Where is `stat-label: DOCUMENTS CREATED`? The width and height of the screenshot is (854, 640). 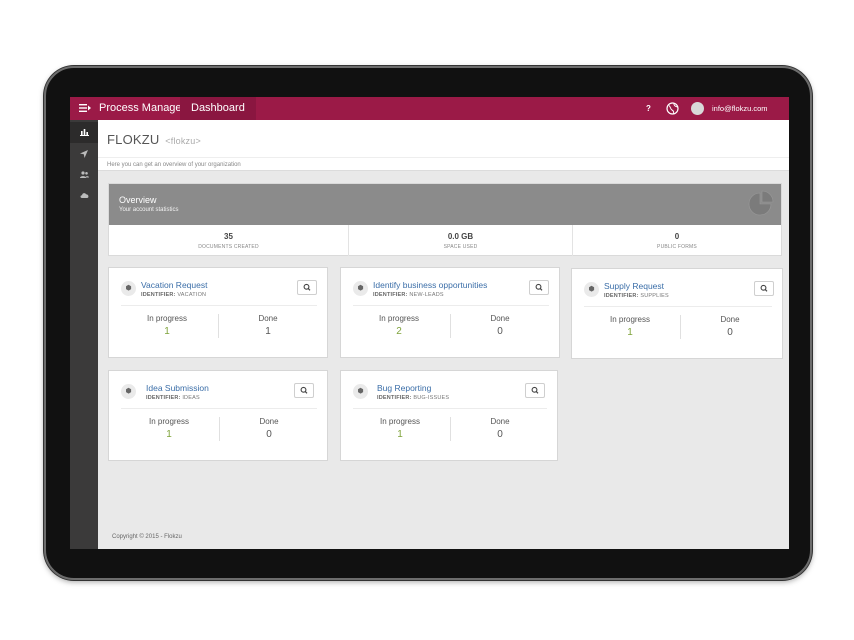 stat-label: DOCUMENTS CREATED is located at coordinates (228, 247).